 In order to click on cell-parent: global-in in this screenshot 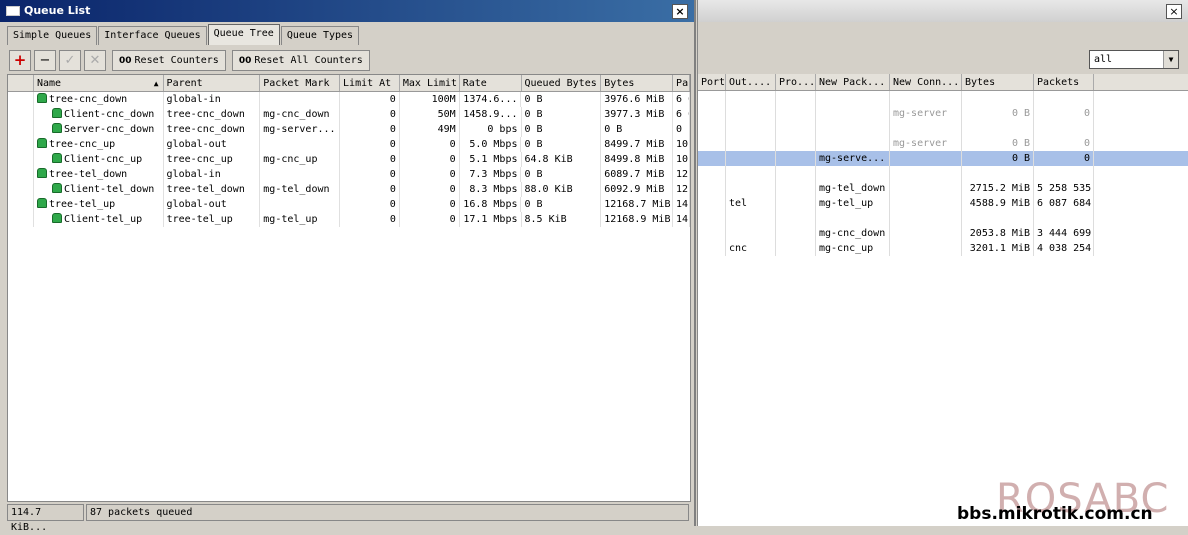, I will do `click(212, 174)`.